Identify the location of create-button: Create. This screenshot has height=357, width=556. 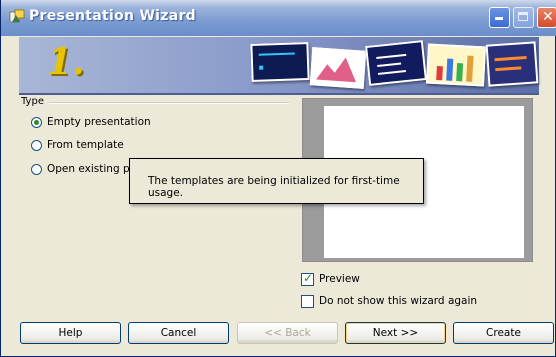
(503, 333).